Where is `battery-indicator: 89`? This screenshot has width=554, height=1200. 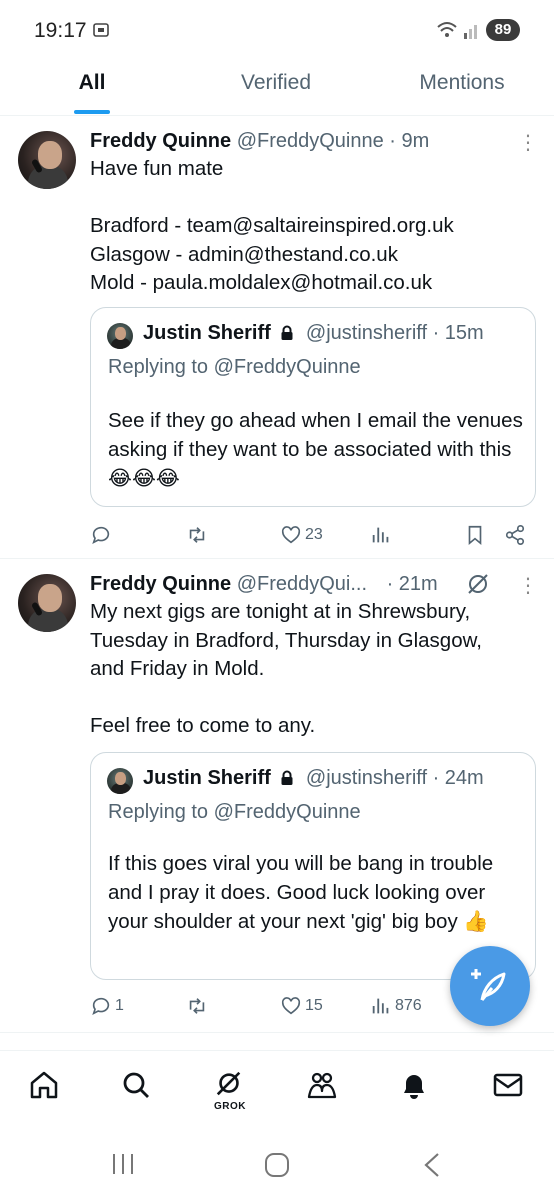 battery-indicator: 89 is located at coordinates (503, 30).